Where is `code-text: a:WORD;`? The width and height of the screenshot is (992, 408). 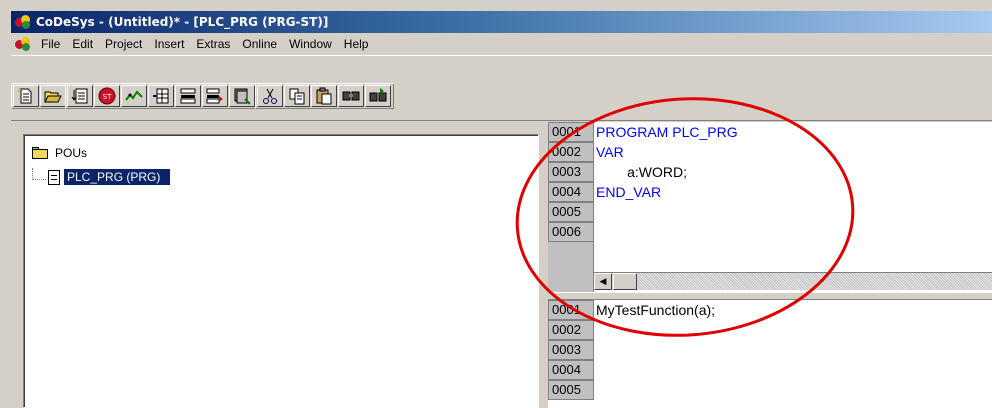 code-text: a:WORD; is located at coordinates (642, 172).